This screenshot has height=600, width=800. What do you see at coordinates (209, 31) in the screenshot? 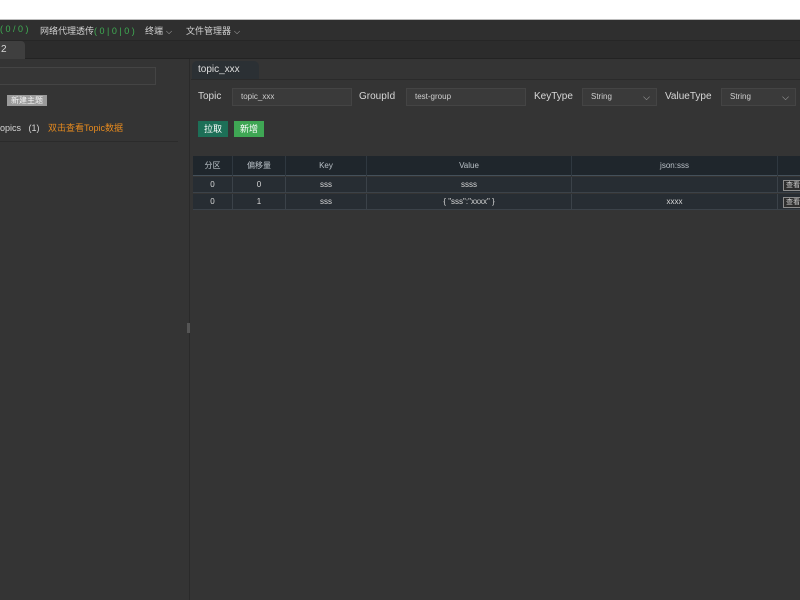
I see `menu-item-label: 文件管理器` at bounding box center [209, 31].